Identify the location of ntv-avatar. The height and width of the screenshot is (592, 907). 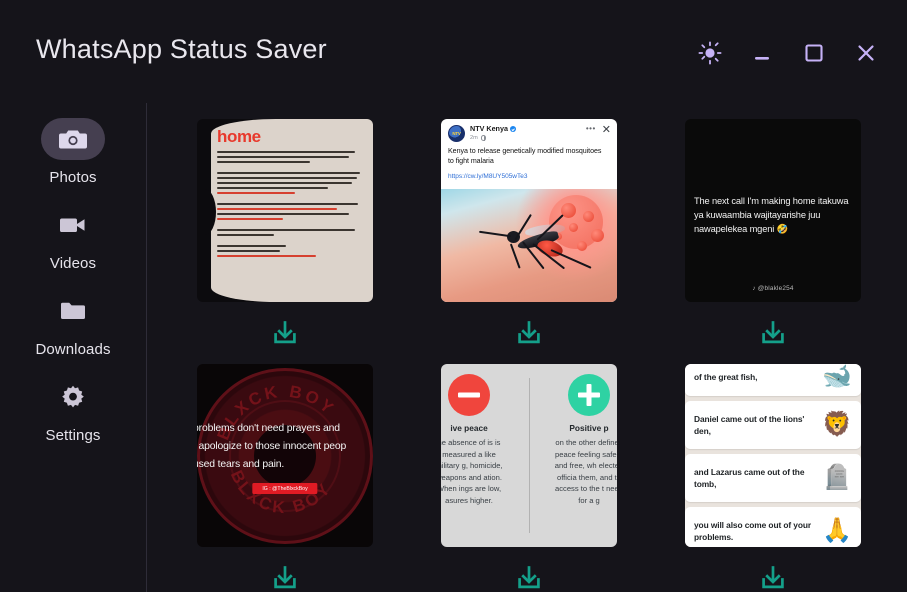
(456, 133).